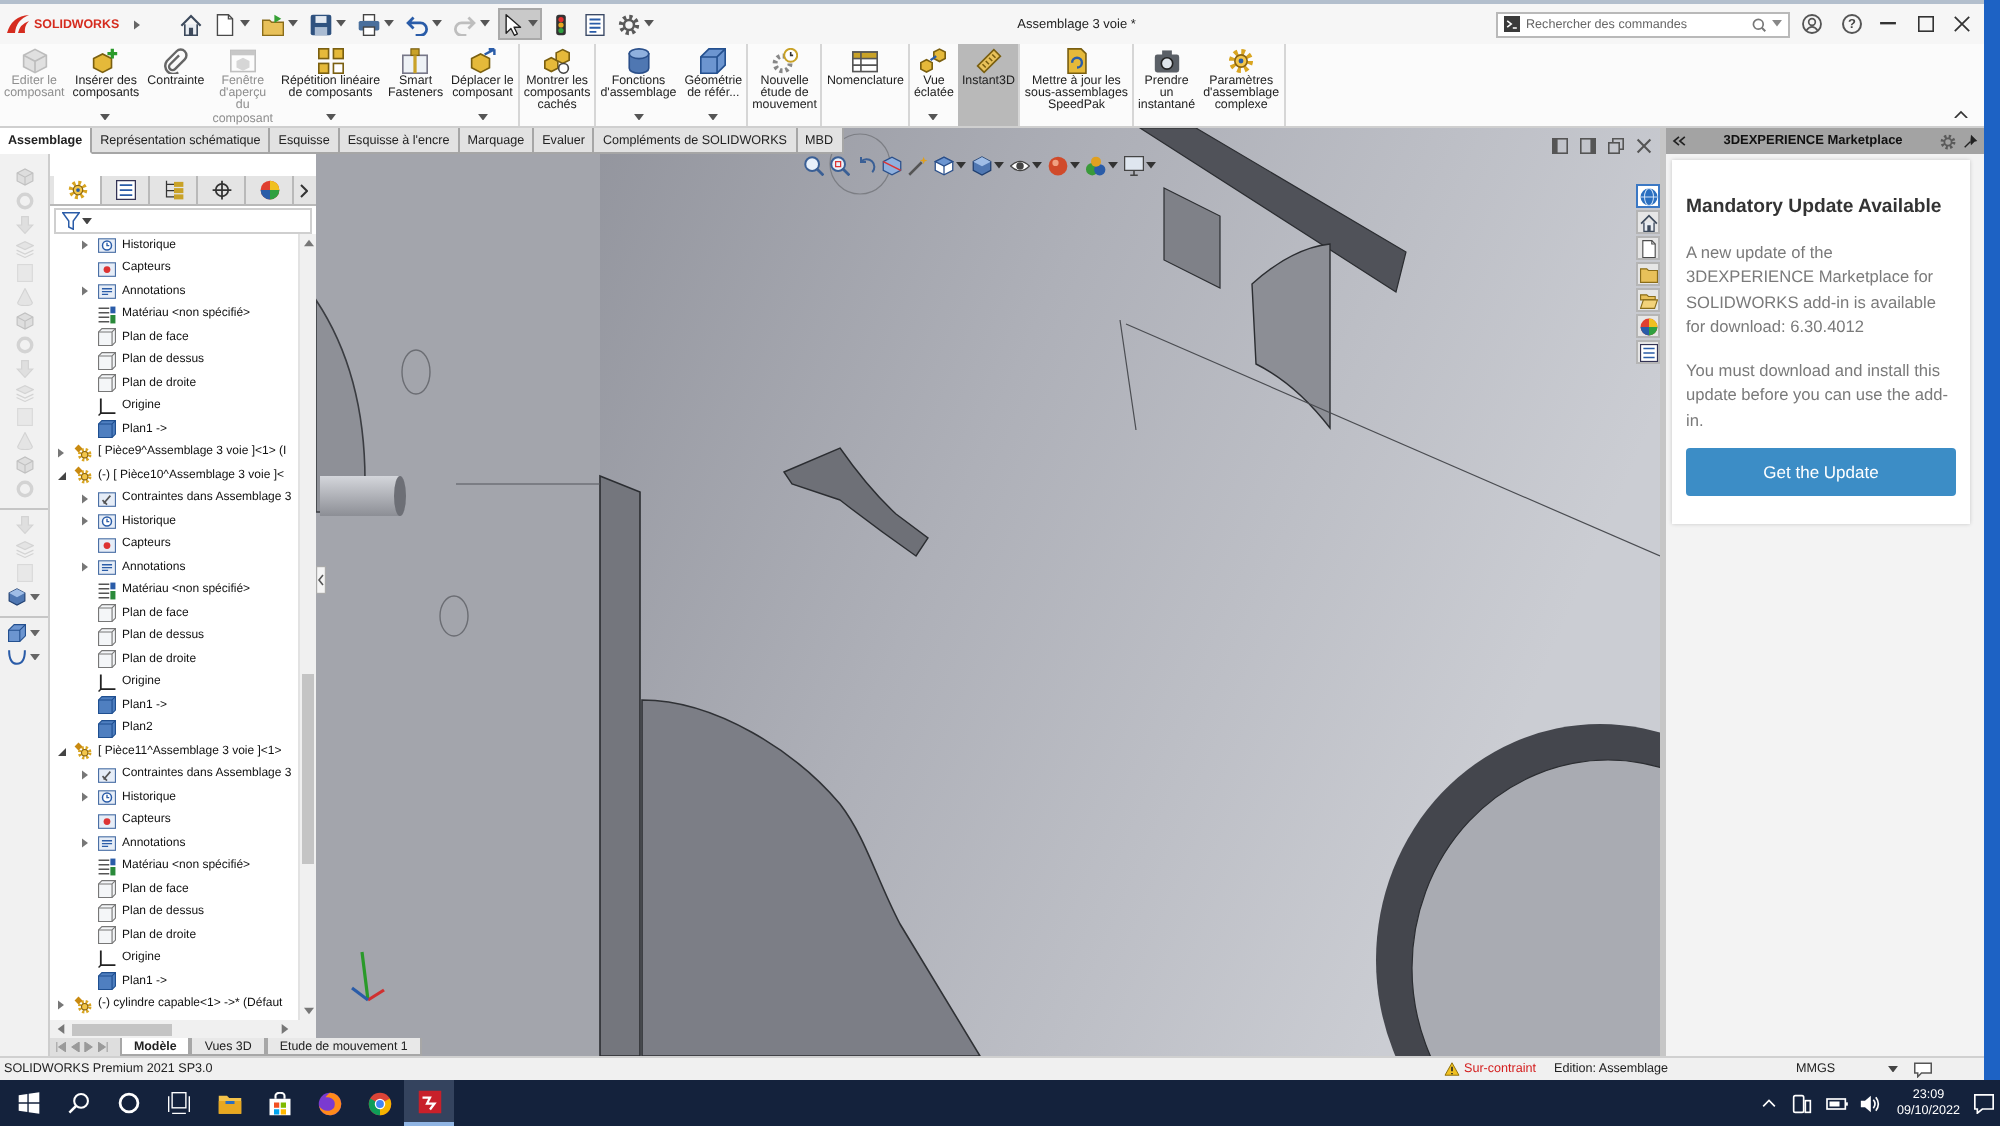 The width and height of the screenshot is (2000, 1126). I want to click on scene-icon, so click(1096, 166).